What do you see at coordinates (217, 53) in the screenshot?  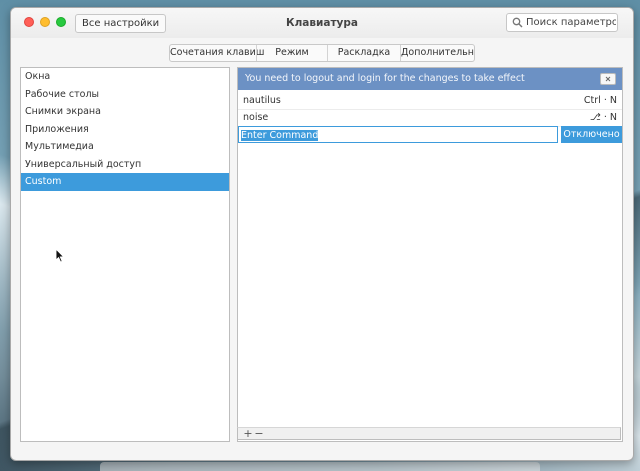 I see `tab-shortcuts: Сочетания клавиш` at bounding box center [217, 53].